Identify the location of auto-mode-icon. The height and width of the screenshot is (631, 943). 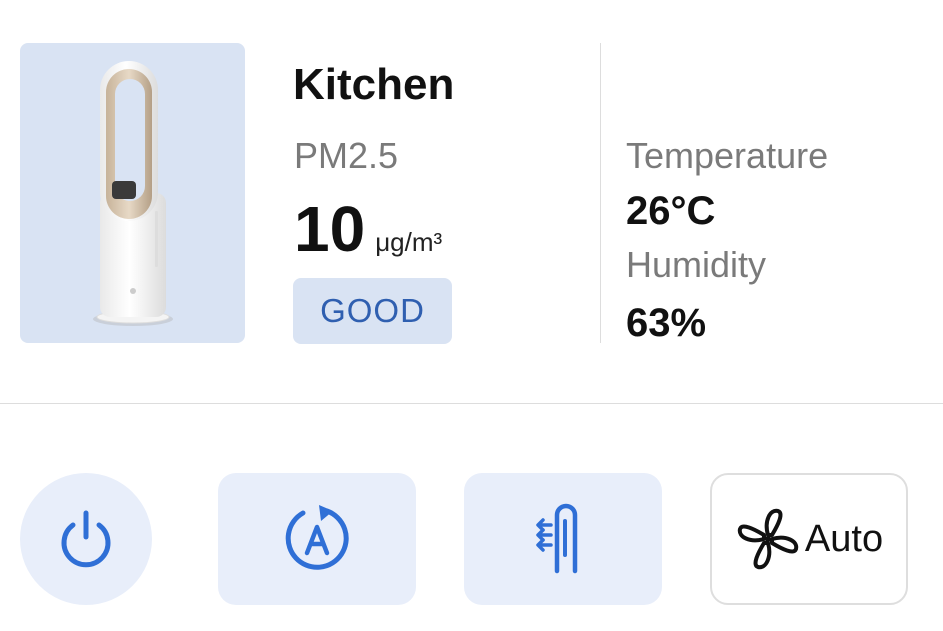
(317, 537).